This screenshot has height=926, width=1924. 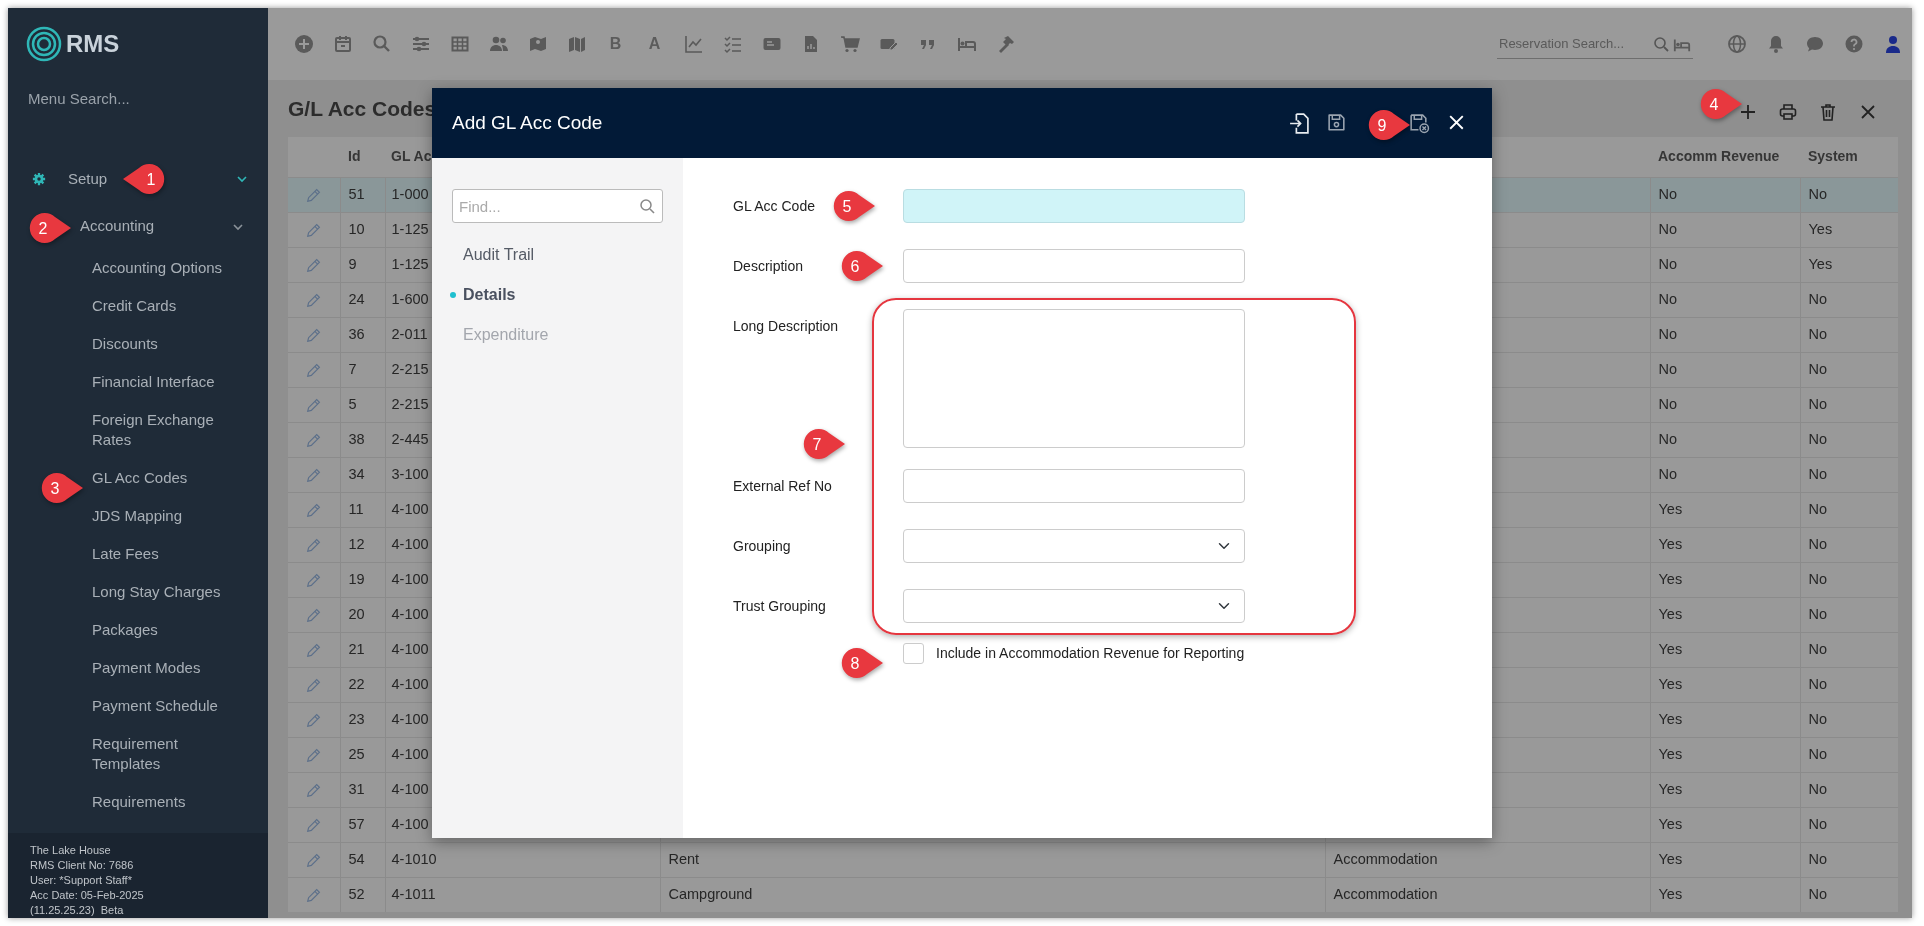 I want to click on table-cell: 36, so click(x=356, y=333).